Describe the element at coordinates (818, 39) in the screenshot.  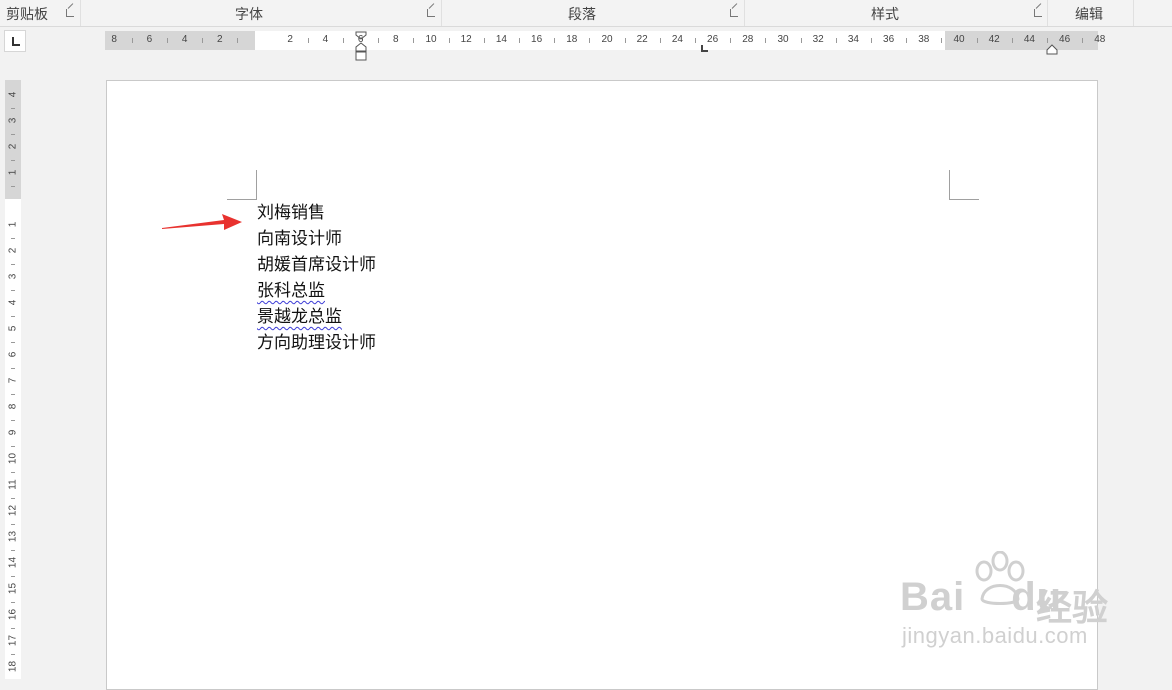
I see `ruler-number: 32` at that location.